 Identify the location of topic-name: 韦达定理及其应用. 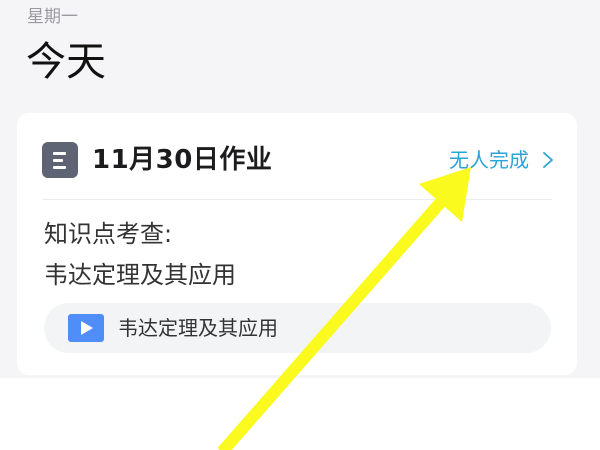
(140, 275).